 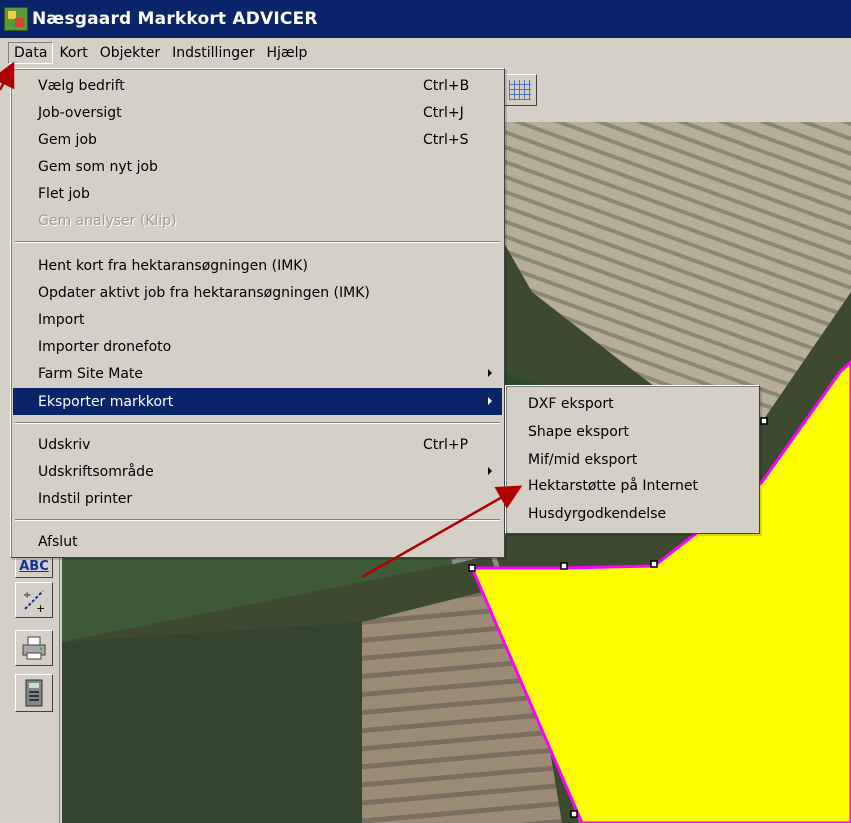 I want to click on menu-item-label: Shape eksport, so click(x=579, y=431).